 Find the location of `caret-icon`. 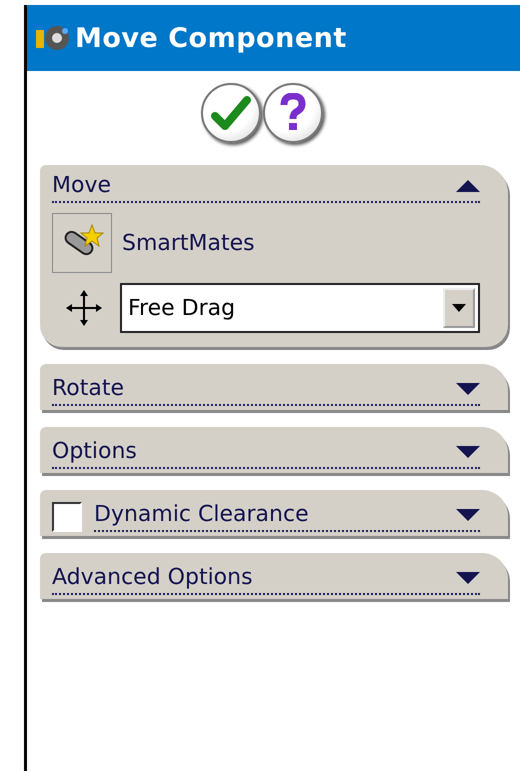

caret-icon is located at coordinates (459, 308).